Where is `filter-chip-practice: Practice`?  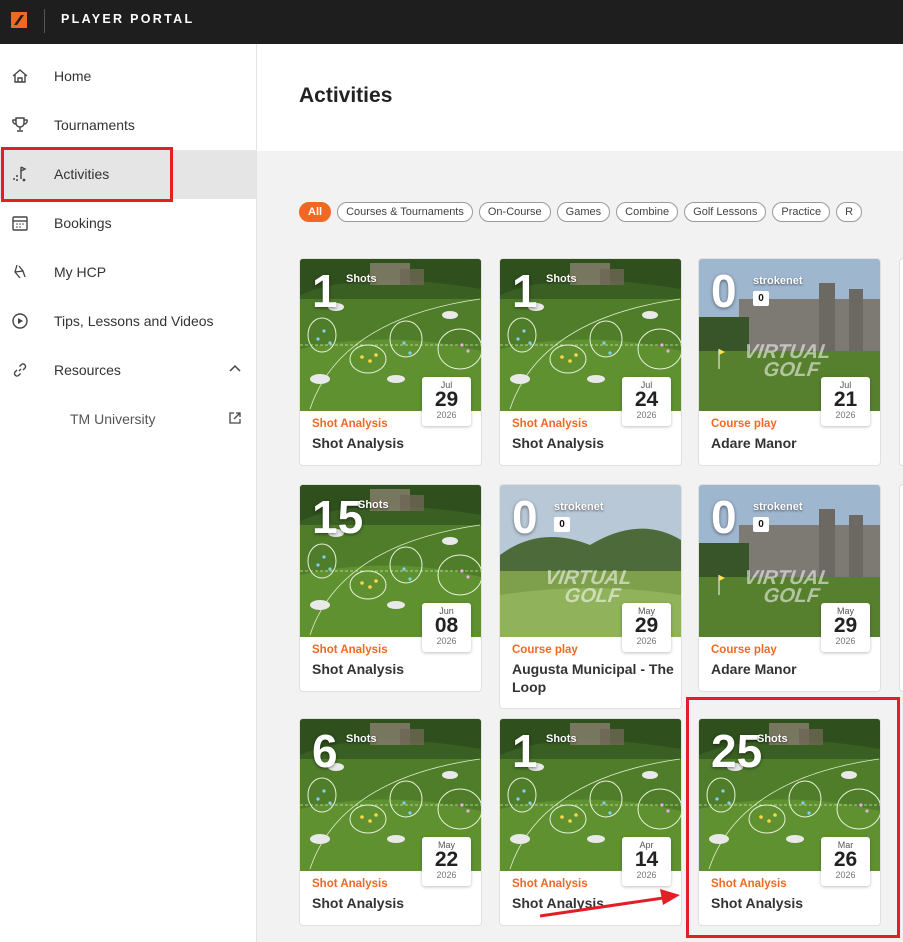
filter-chip-practice: Practice is located at coordinates (801, 212).